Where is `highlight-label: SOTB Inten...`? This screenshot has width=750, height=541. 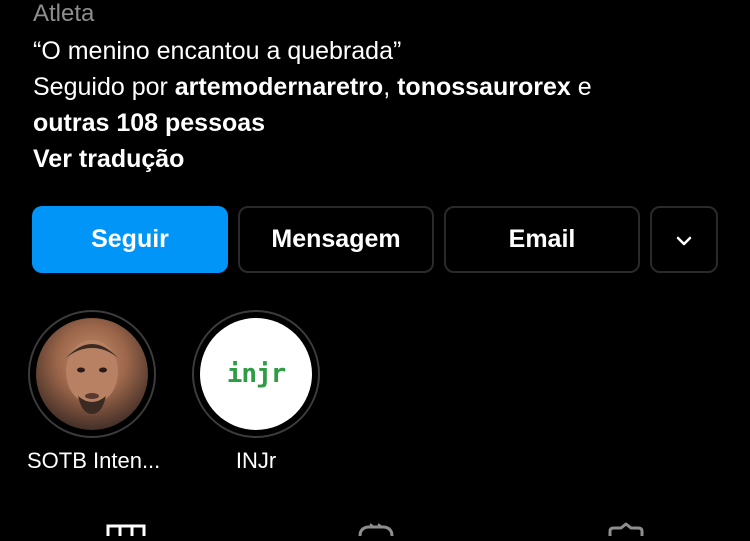 highlight-label: SOTB Inten... is located at coordinates (94, 460).